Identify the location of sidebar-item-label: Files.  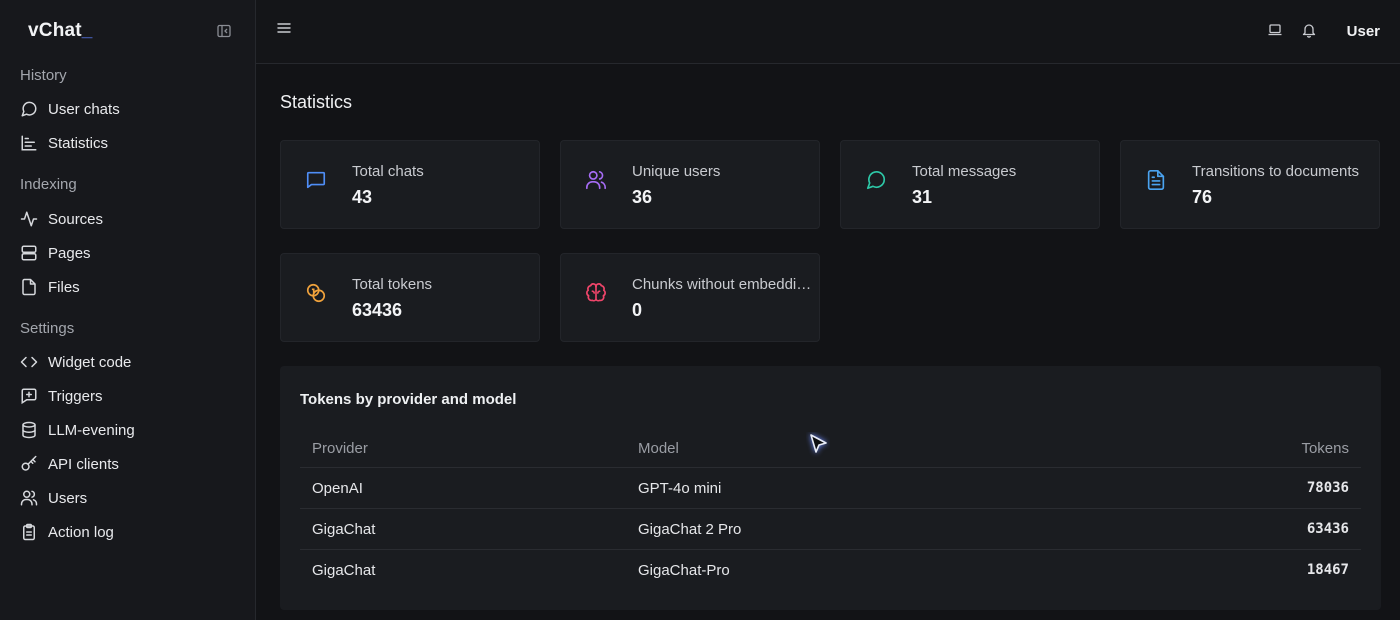
(64, 287).